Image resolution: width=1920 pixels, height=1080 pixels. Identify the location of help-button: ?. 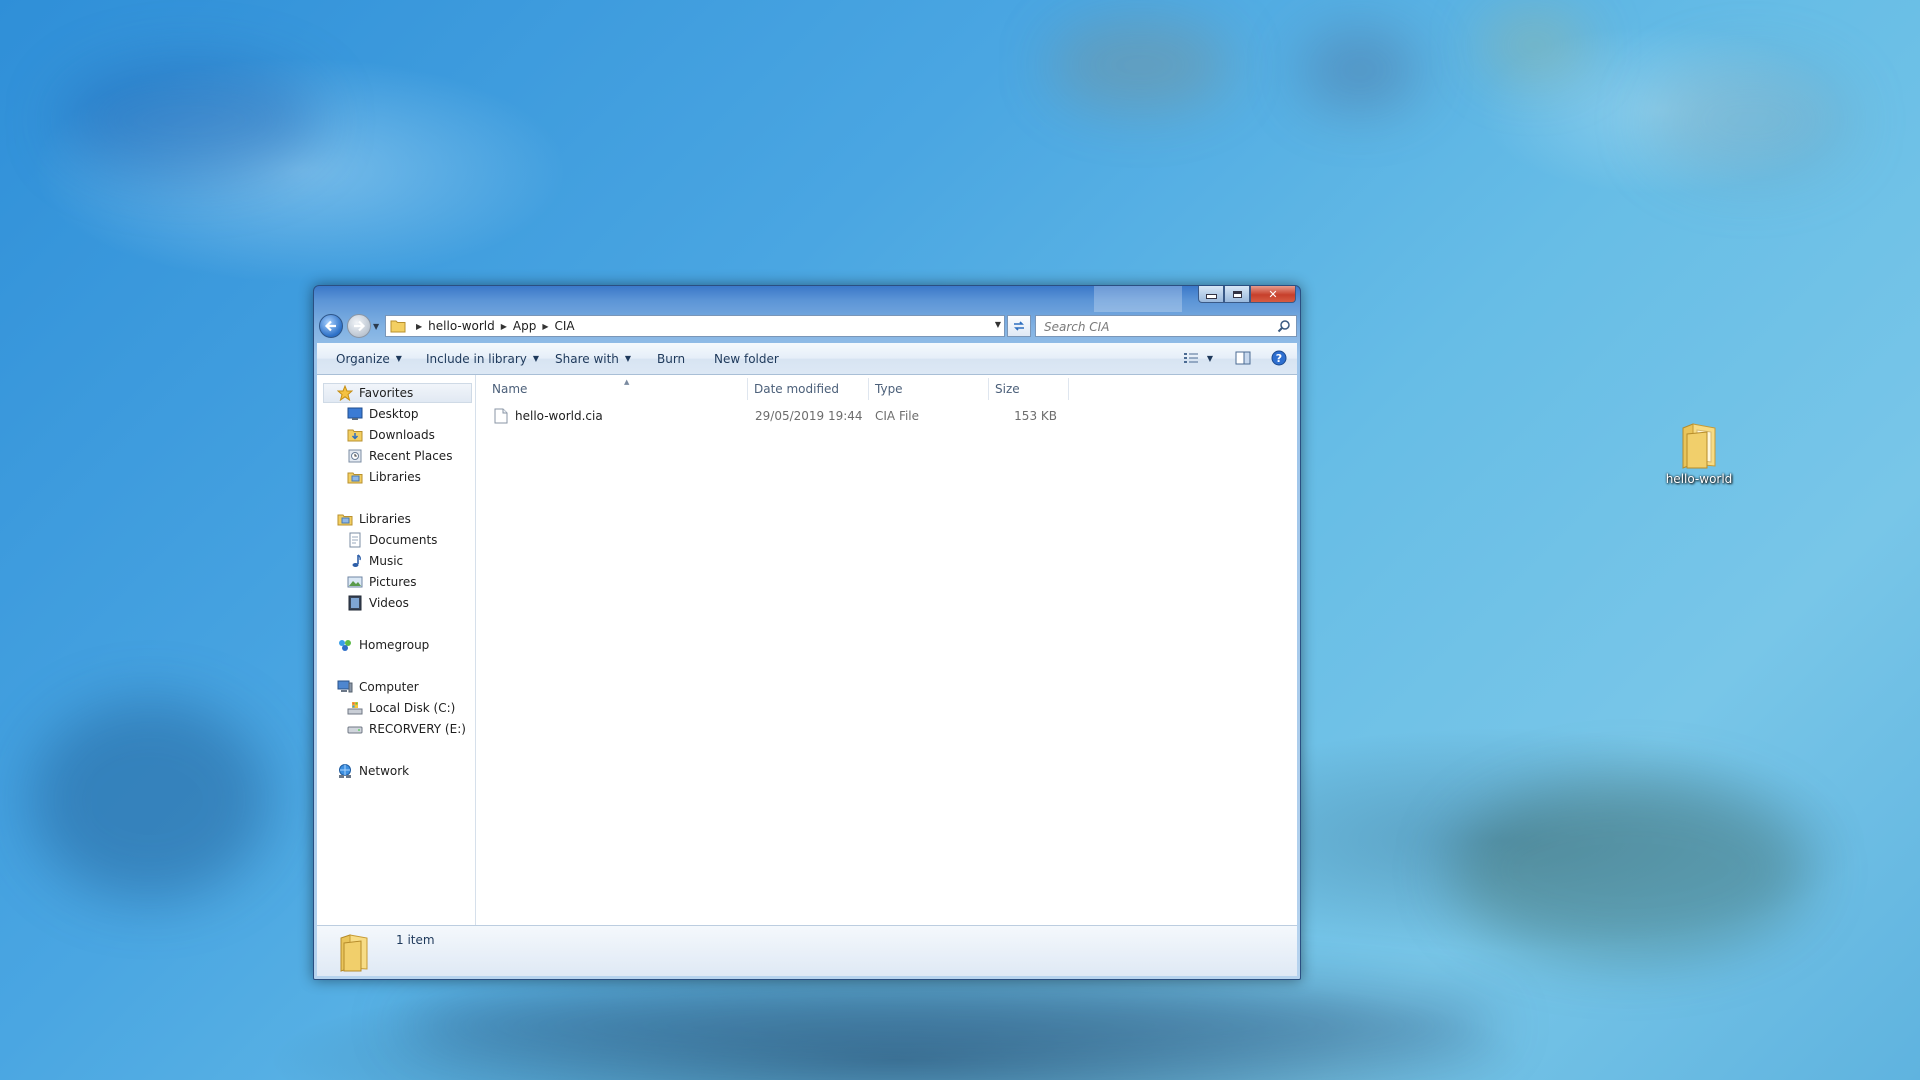
(1279, 358).